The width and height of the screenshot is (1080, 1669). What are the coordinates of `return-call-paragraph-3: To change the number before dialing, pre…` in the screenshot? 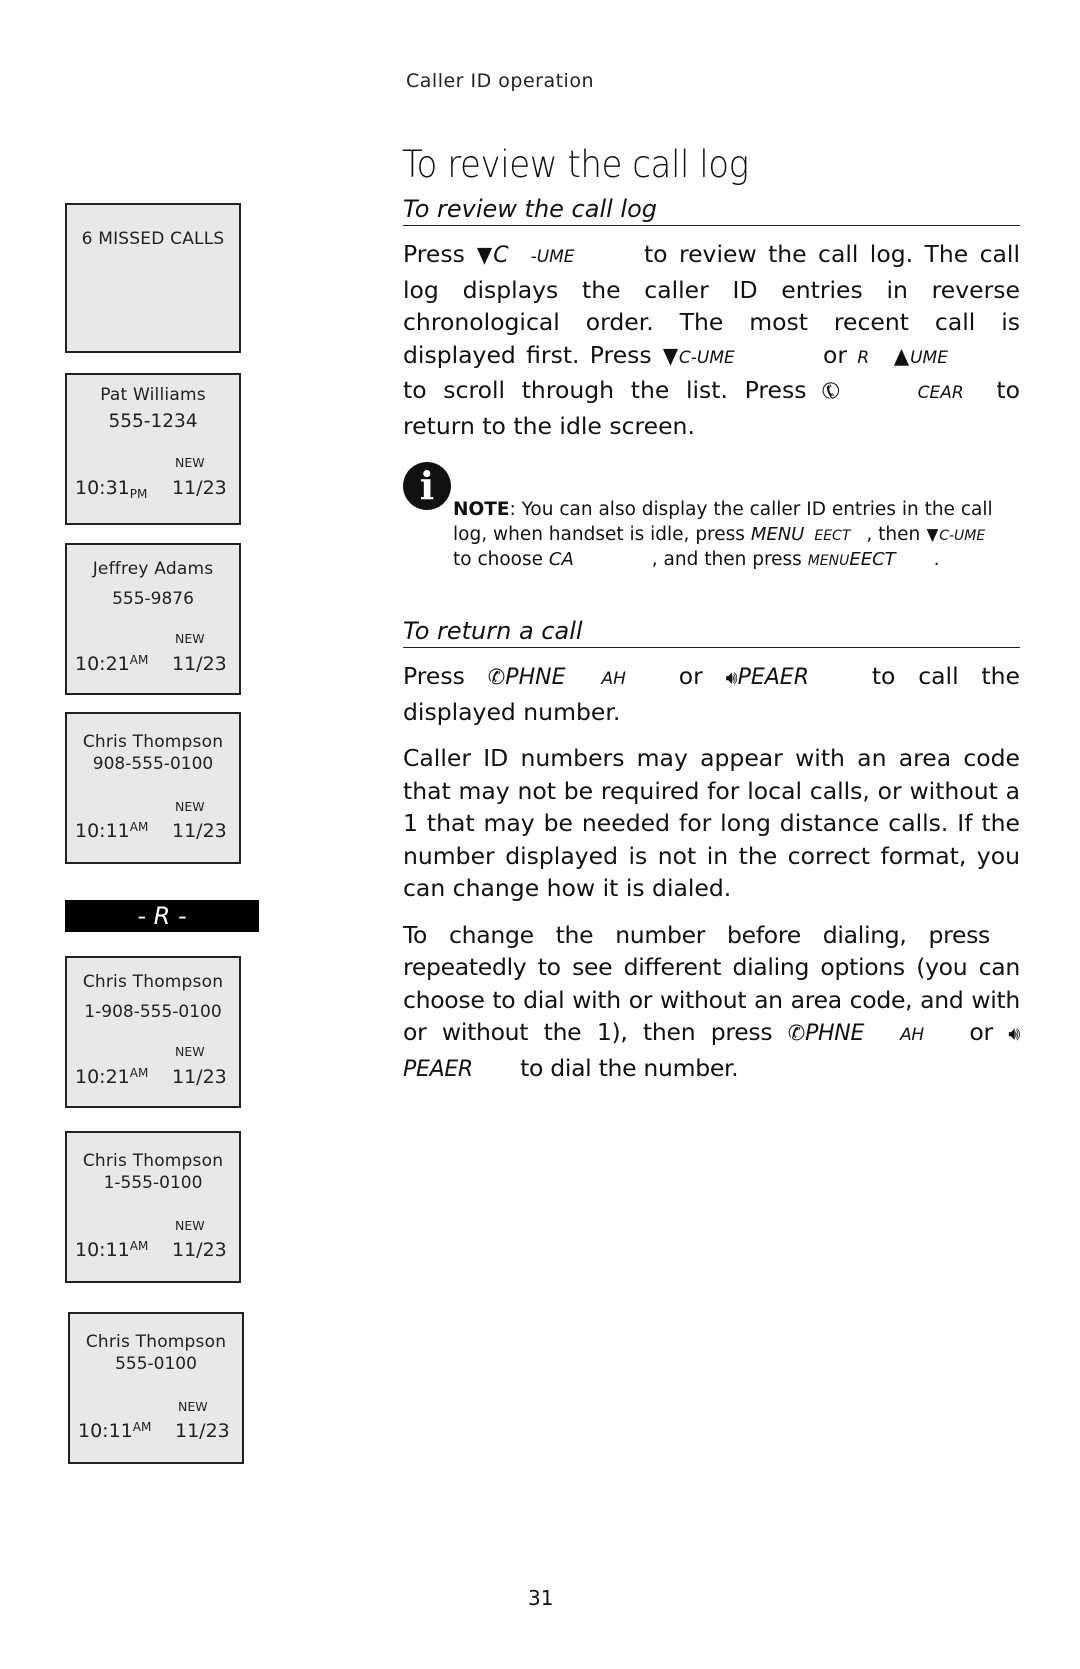 It's located at (711, 1003).